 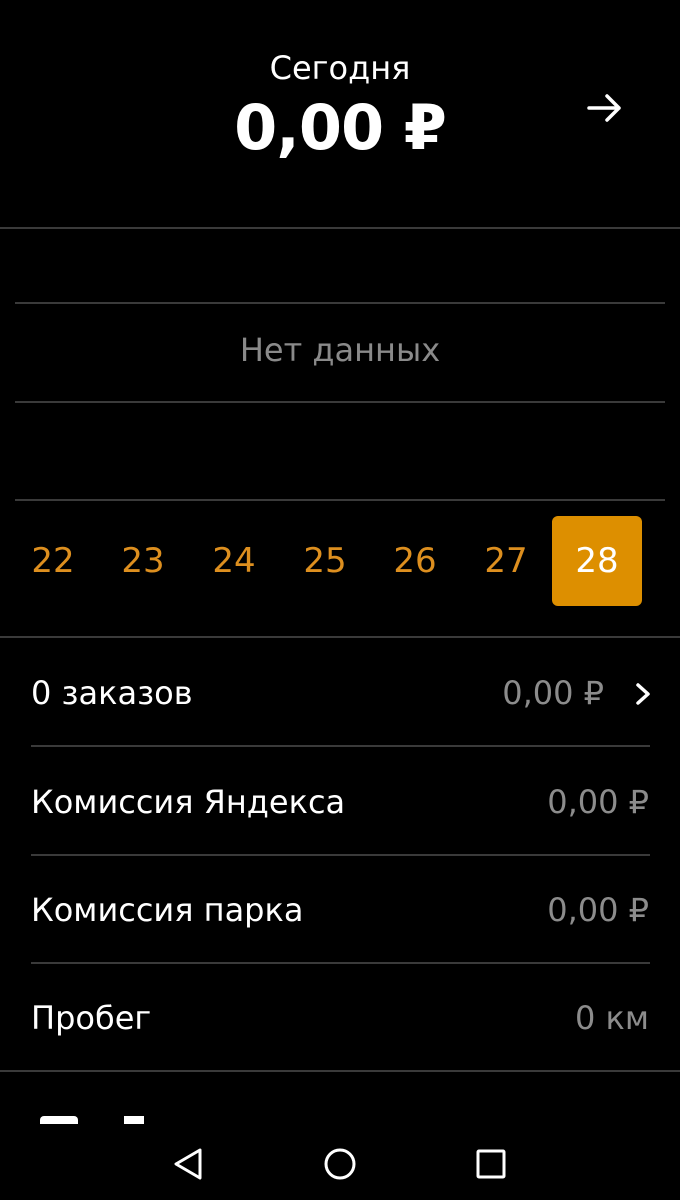 What do you see at coordinates (53, 561) in the screenshot?
I see `day-22: 22` at bounding box center [53, 561].